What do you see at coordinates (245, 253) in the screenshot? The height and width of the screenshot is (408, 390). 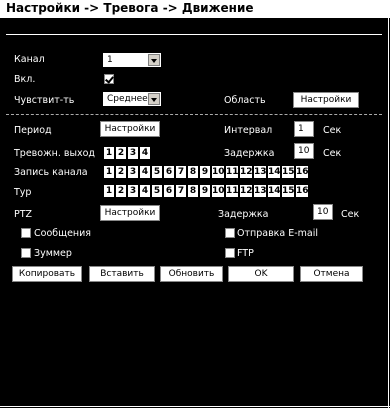 I see `ftp-label: FTP` at bounding box center [245, 253].